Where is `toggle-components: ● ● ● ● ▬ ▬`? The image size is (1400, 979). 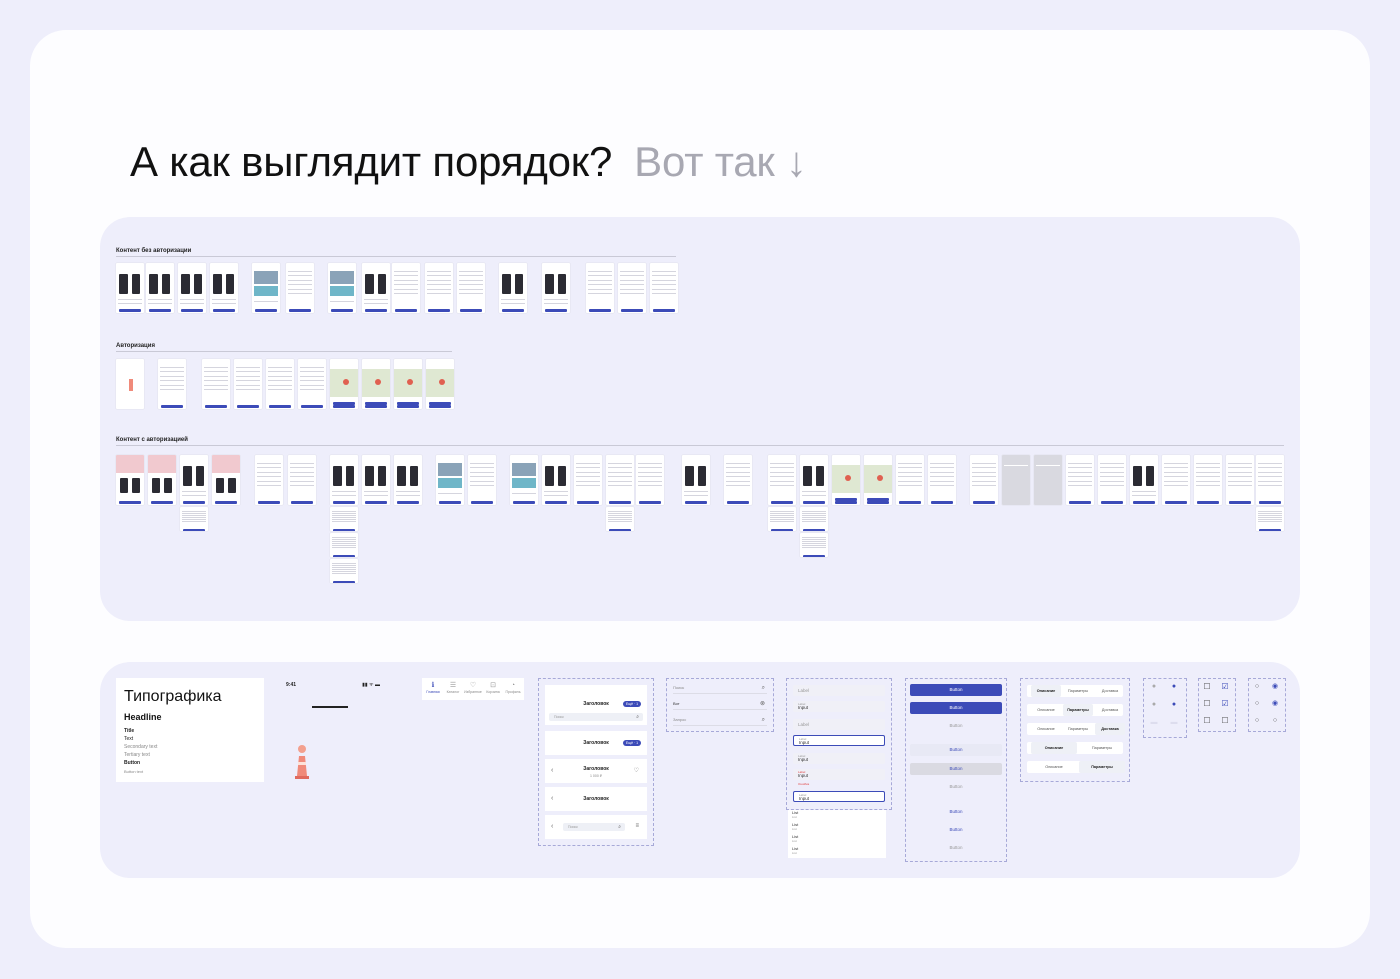 toggle-components: ● ● ● ● ▬ ▬ is located at coordinates (1165, 708).